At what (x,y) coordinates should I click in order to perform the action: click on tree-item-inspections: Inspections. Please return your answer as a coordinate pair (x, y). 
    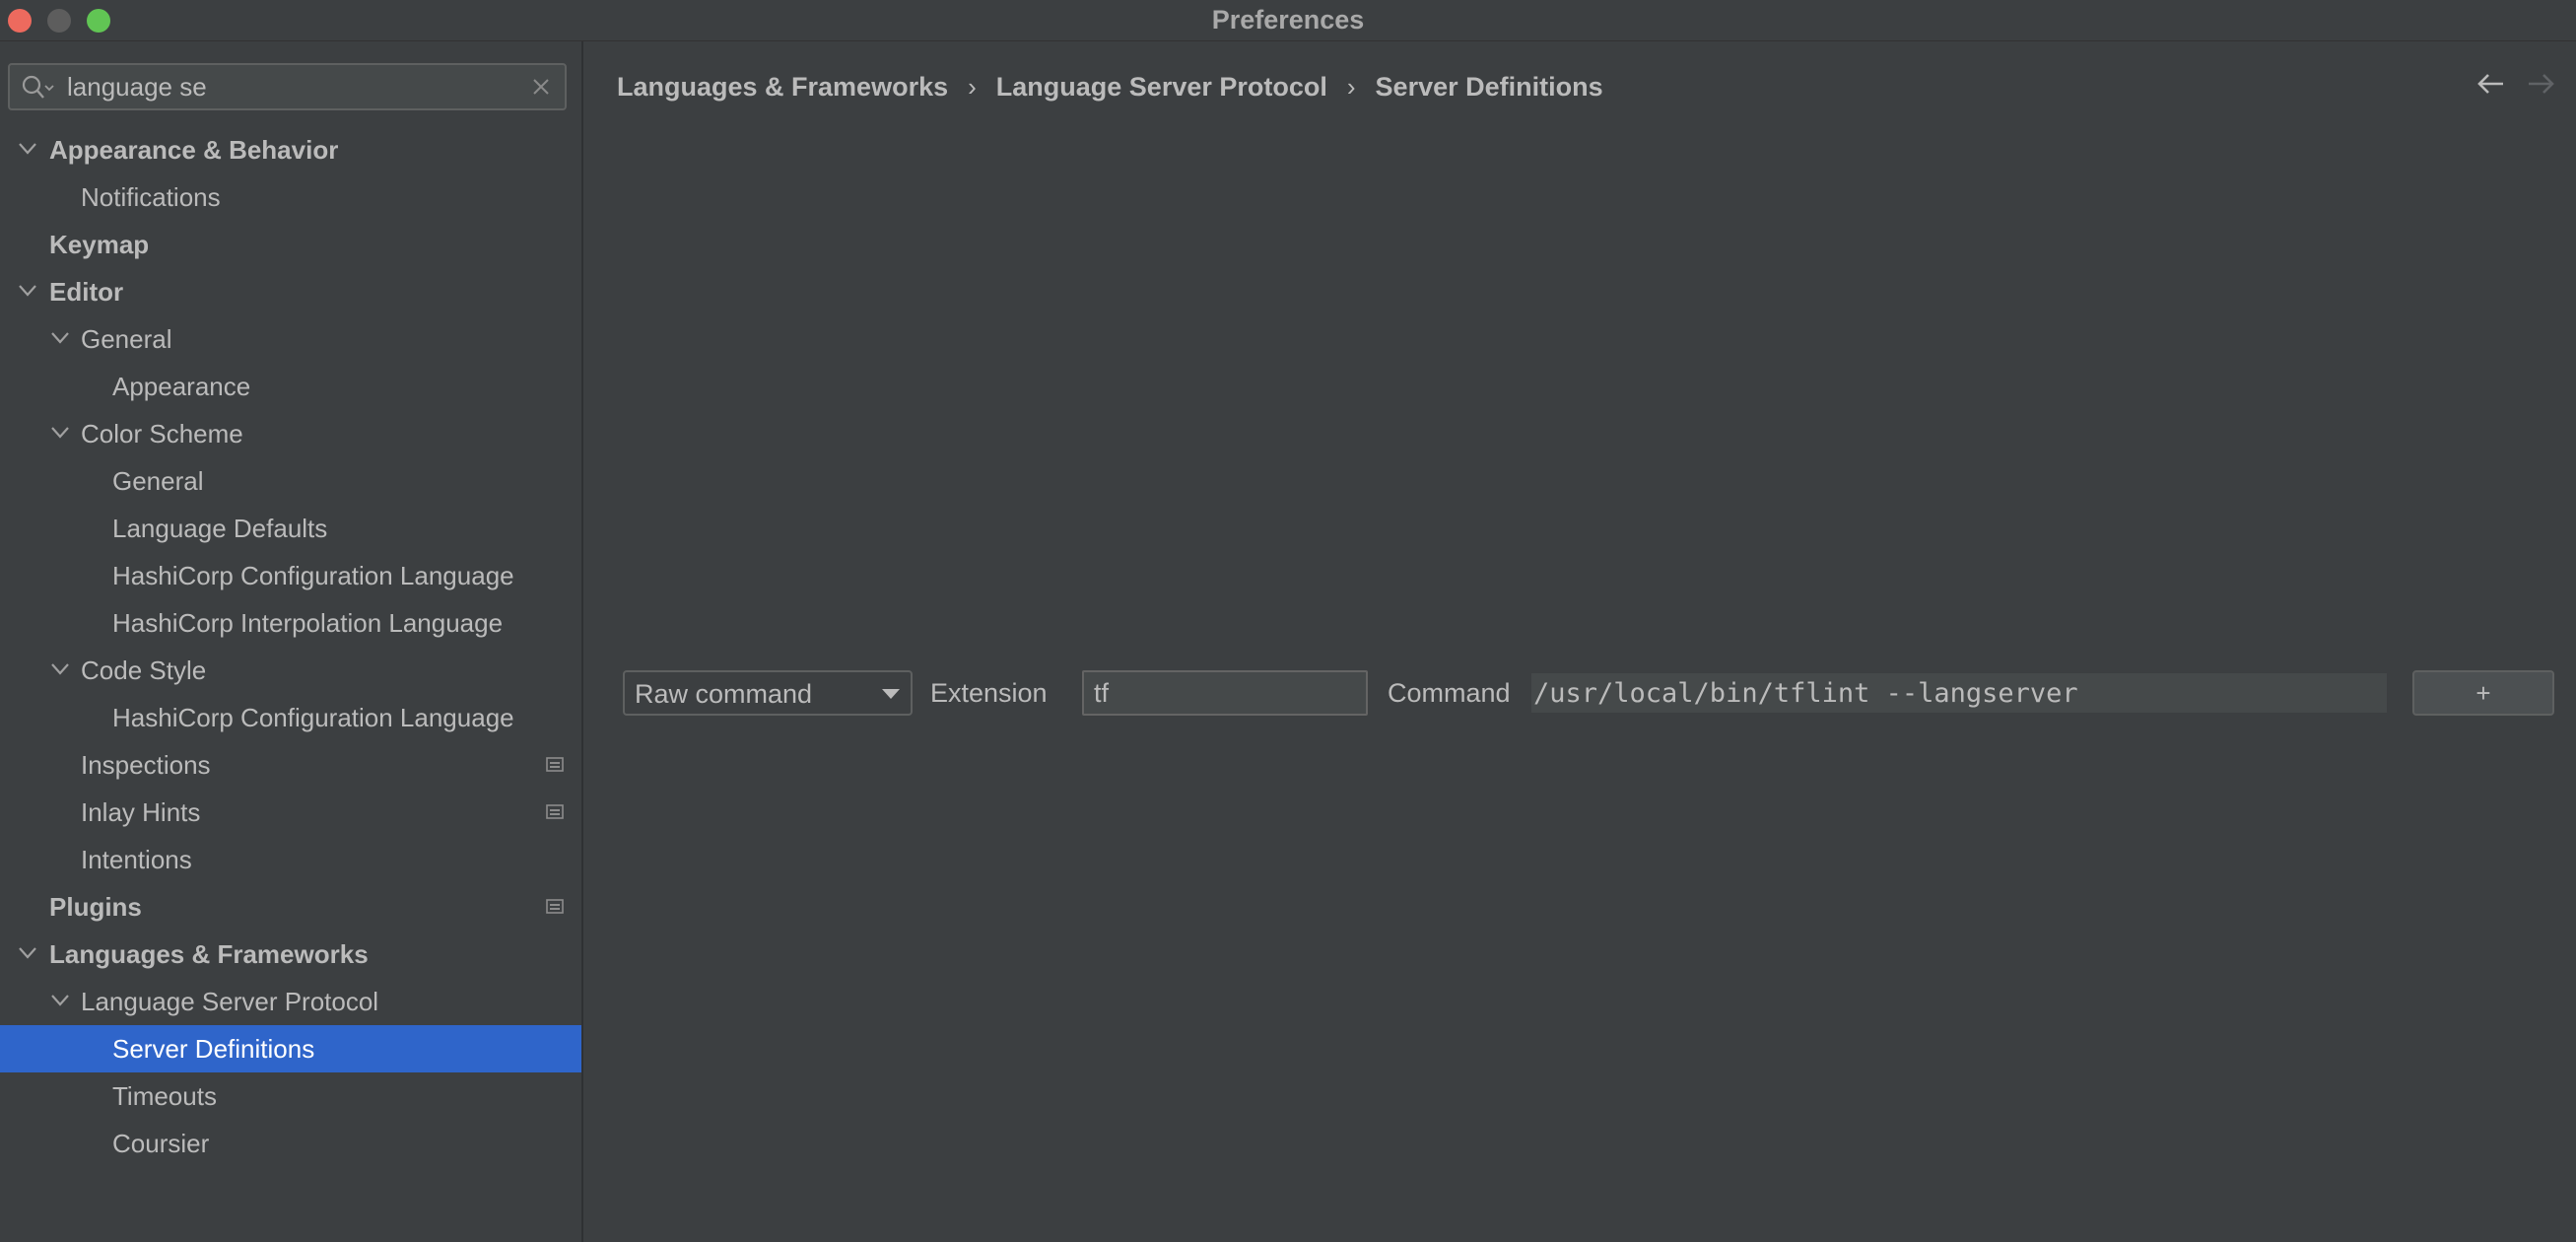
    Looking at the image, I should click on (290, 765).